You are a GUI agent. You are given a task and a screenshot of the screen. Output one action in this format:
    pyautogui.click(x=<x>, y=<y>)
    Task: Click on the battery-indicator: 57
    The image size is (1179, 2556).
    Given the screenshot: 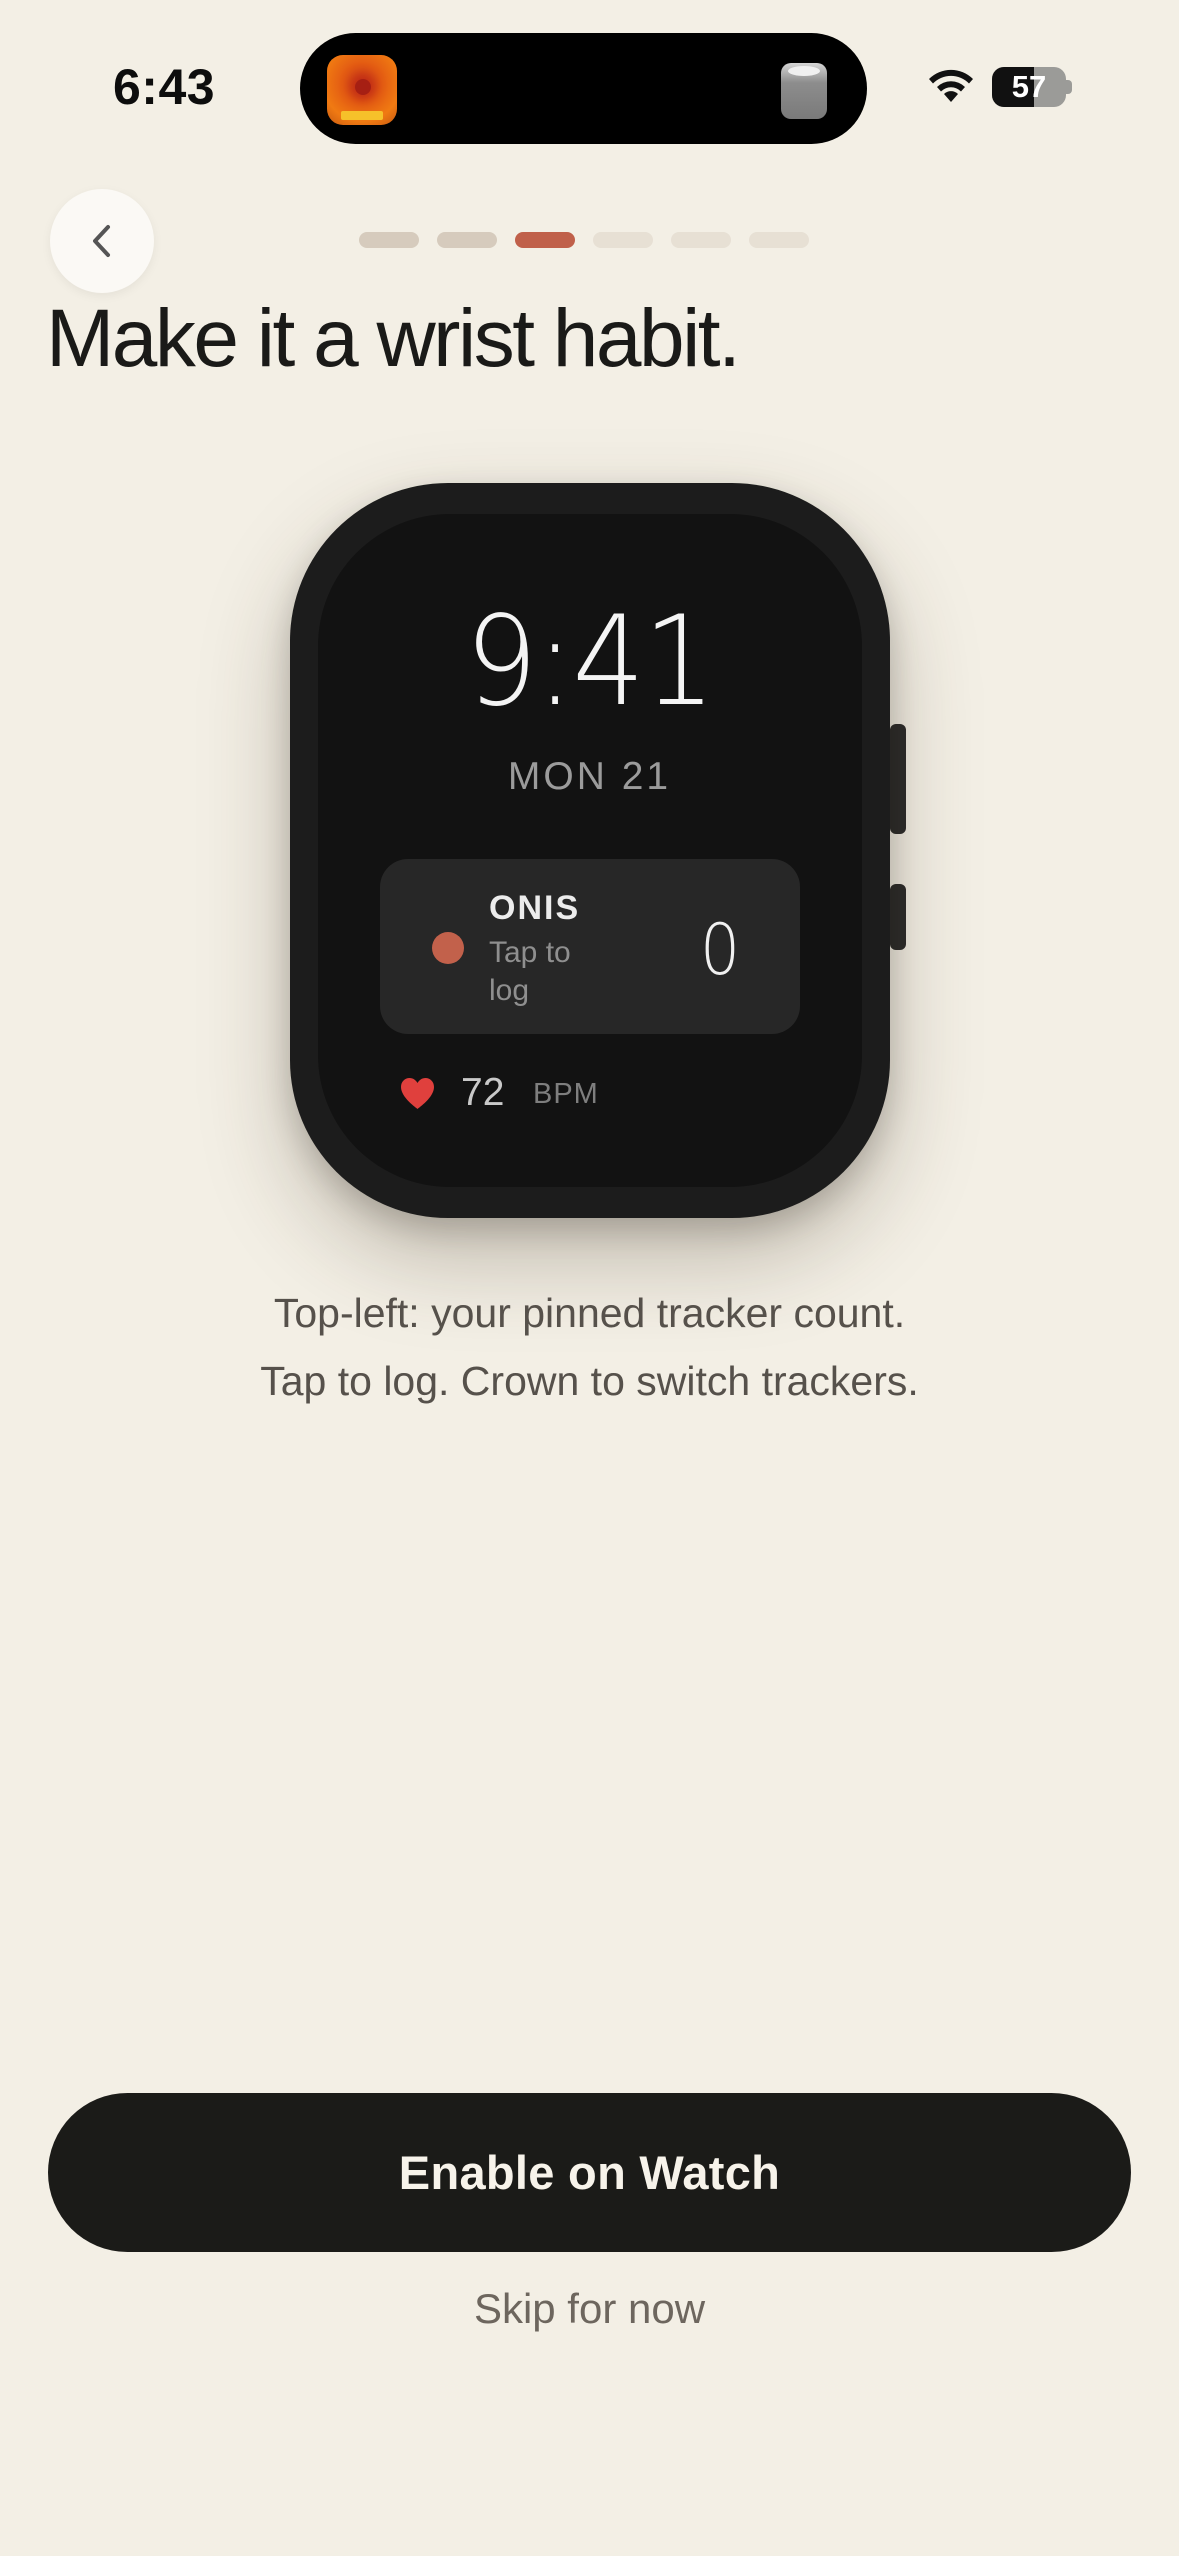 What is the action you would take?
    pyautogui.click(x=1029, y=87)
    